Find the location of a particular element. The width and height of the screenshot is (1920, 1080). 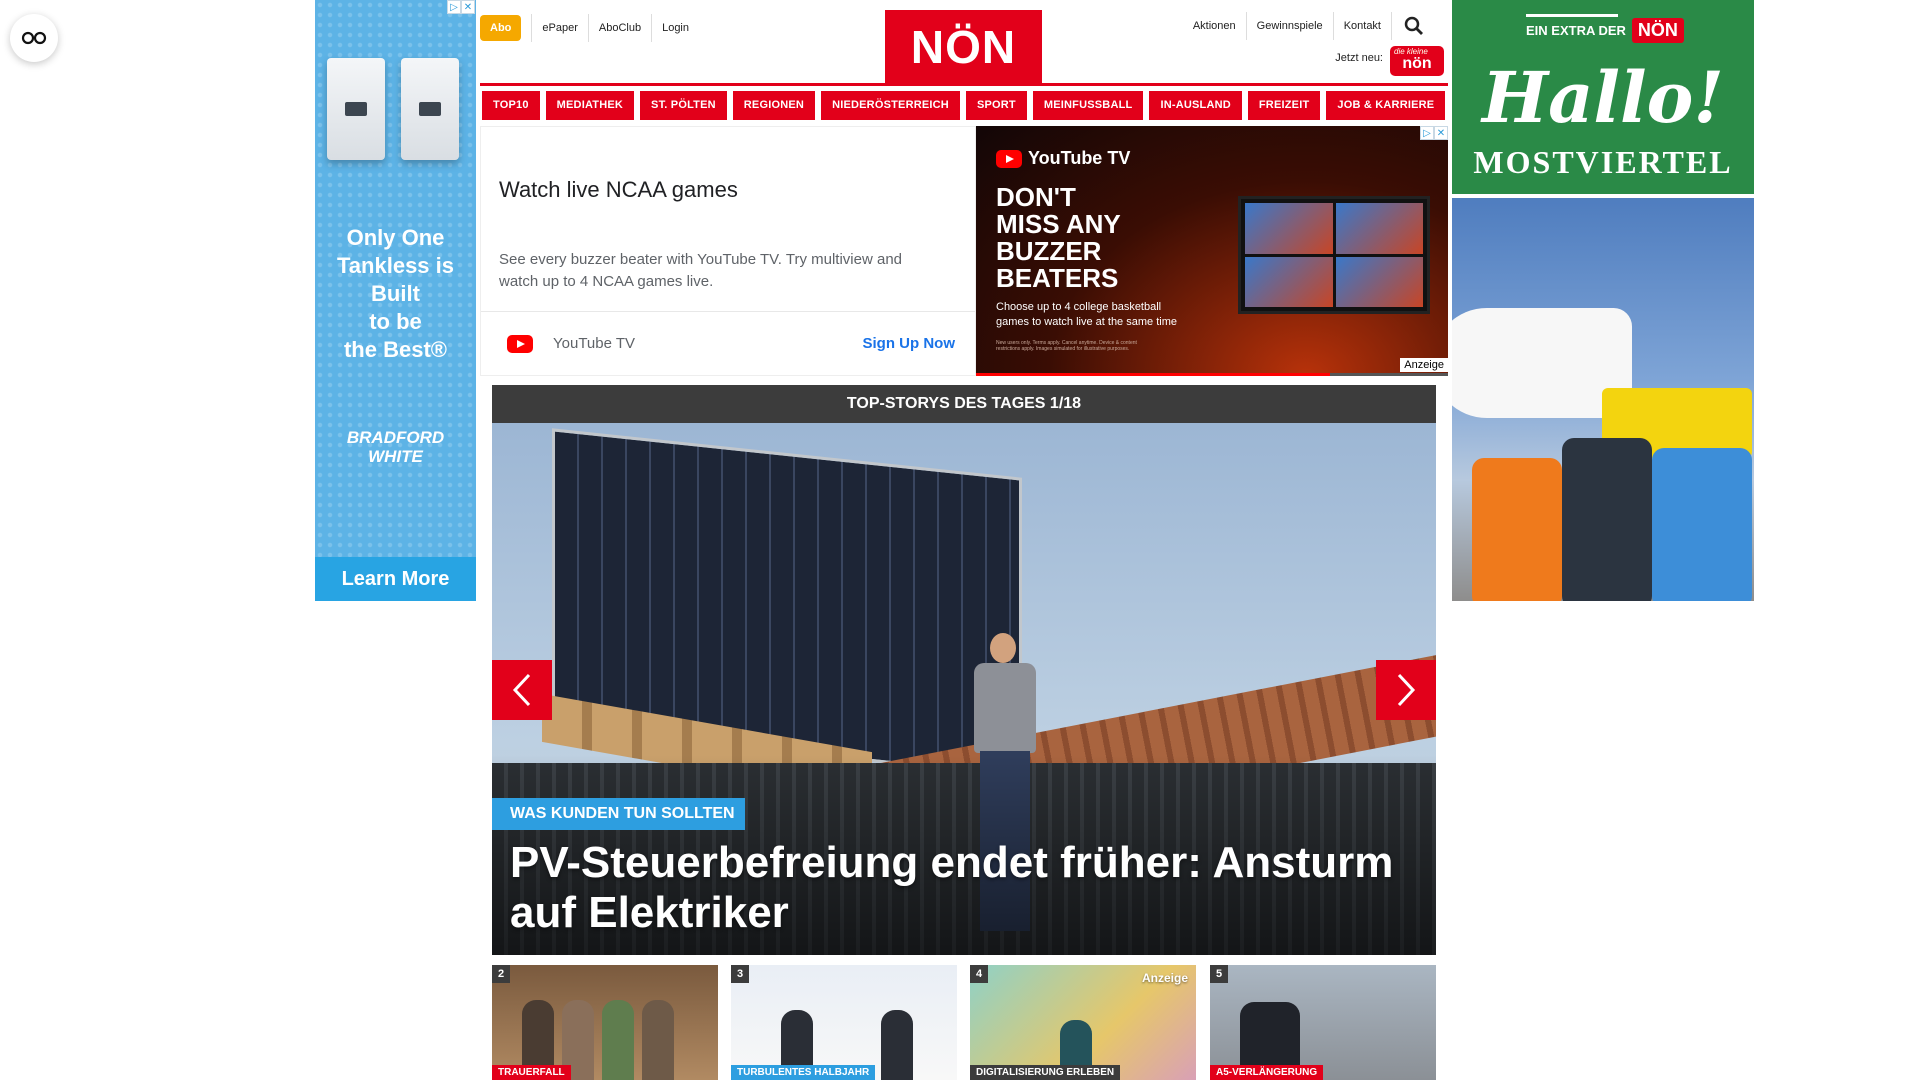

header-right-links: Aktionen Gewinnspiele Kontakt is located at coordinates (1303, 26).